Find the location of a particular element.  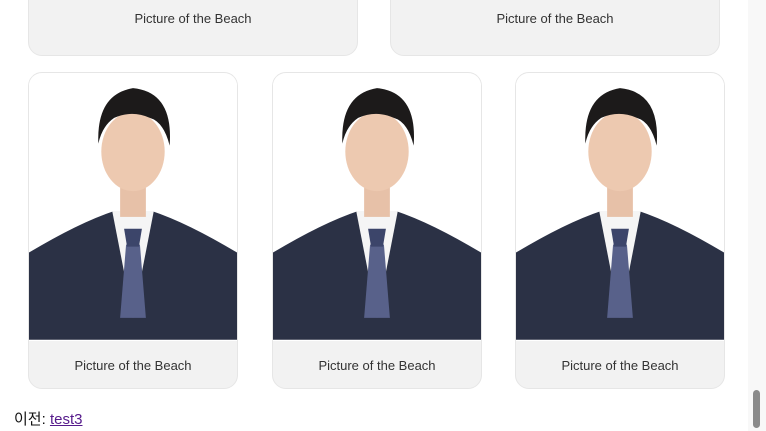

scrollbar is located at coordinates (757, 215).